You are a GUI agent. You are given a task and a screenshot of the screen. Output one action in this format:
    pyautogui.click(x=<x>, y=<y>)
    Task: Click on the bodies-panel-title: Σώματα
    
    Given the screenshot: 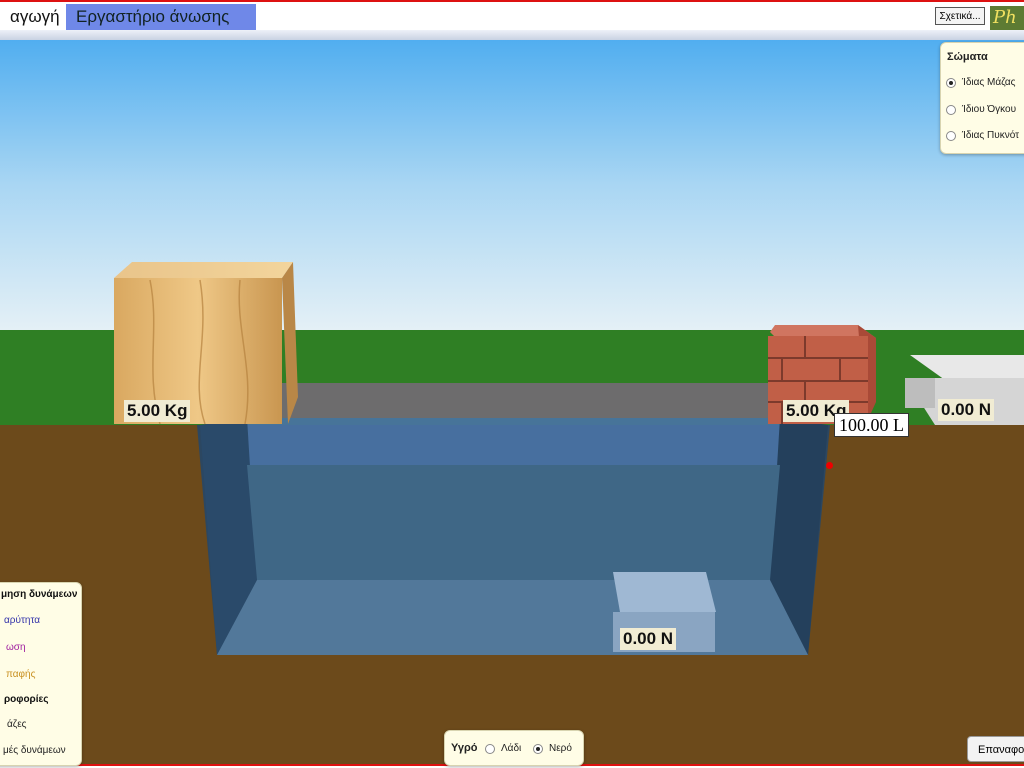 What is the action you would take?
    pyautogui.click(x=967, y=57)
    